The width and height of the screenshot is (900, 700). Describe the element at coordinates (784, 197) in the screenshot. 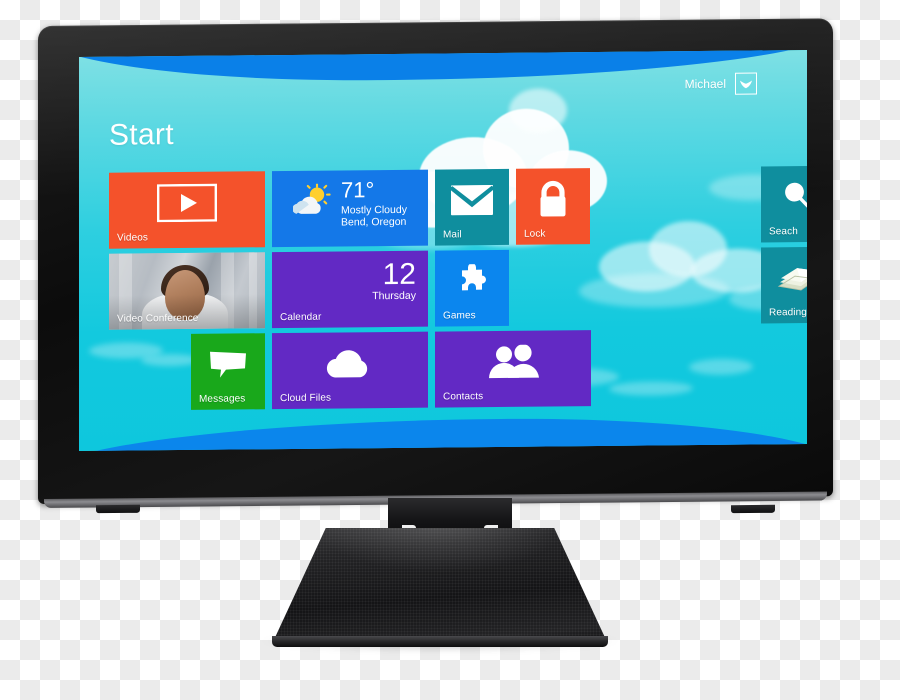

I see `magnifier-icon` at that location.